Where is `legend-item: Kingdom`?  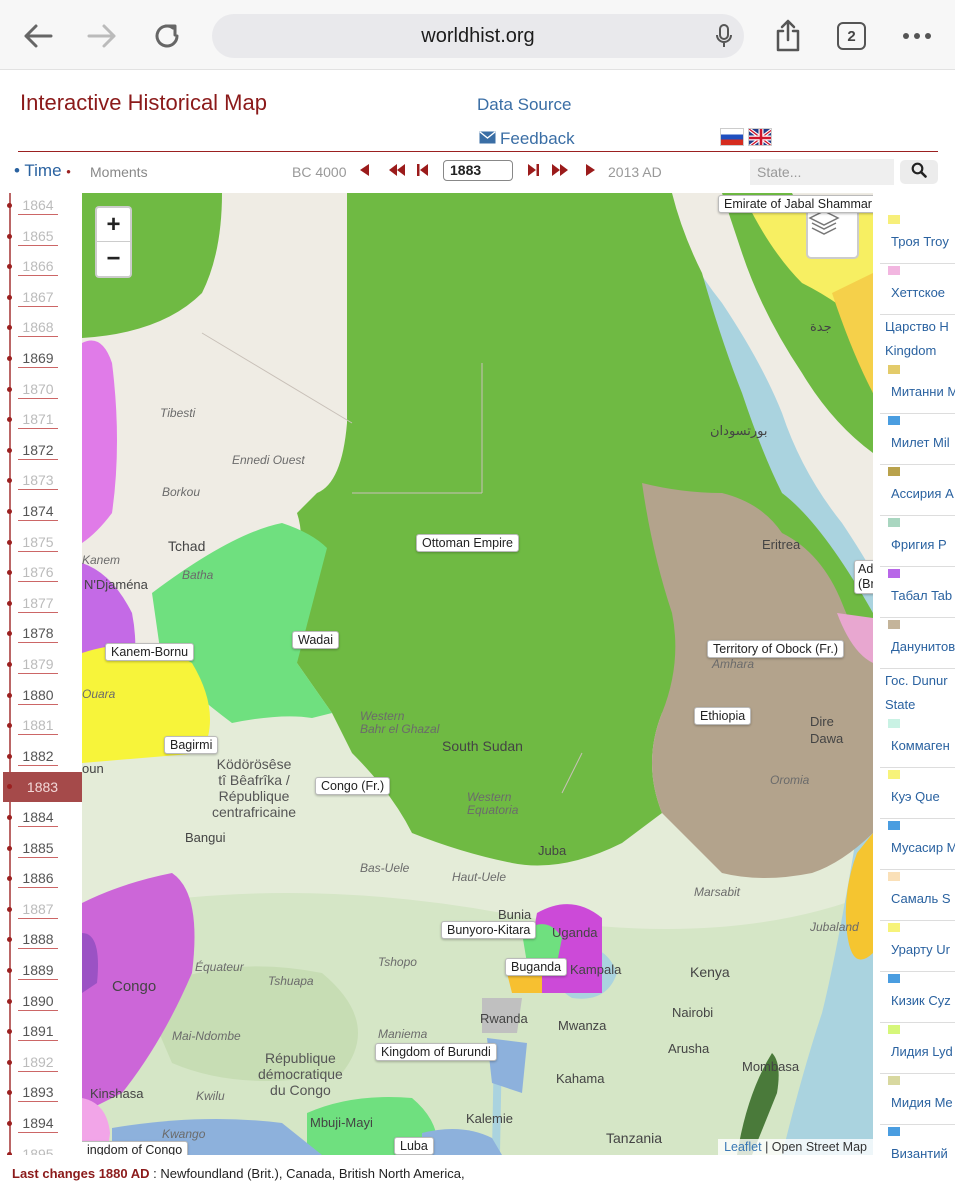
legend-item: Kingdom is located at coordinates (917, 351).